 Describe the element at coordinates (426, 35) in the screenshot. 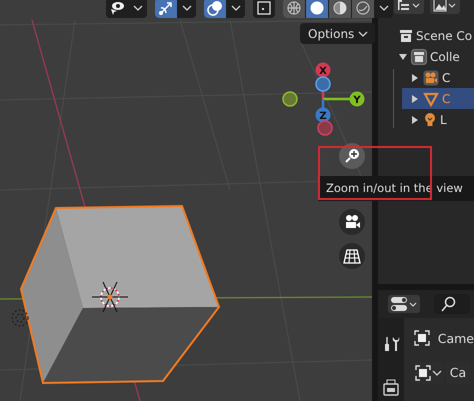

I see `outliner-row: Scene Co` at that location.